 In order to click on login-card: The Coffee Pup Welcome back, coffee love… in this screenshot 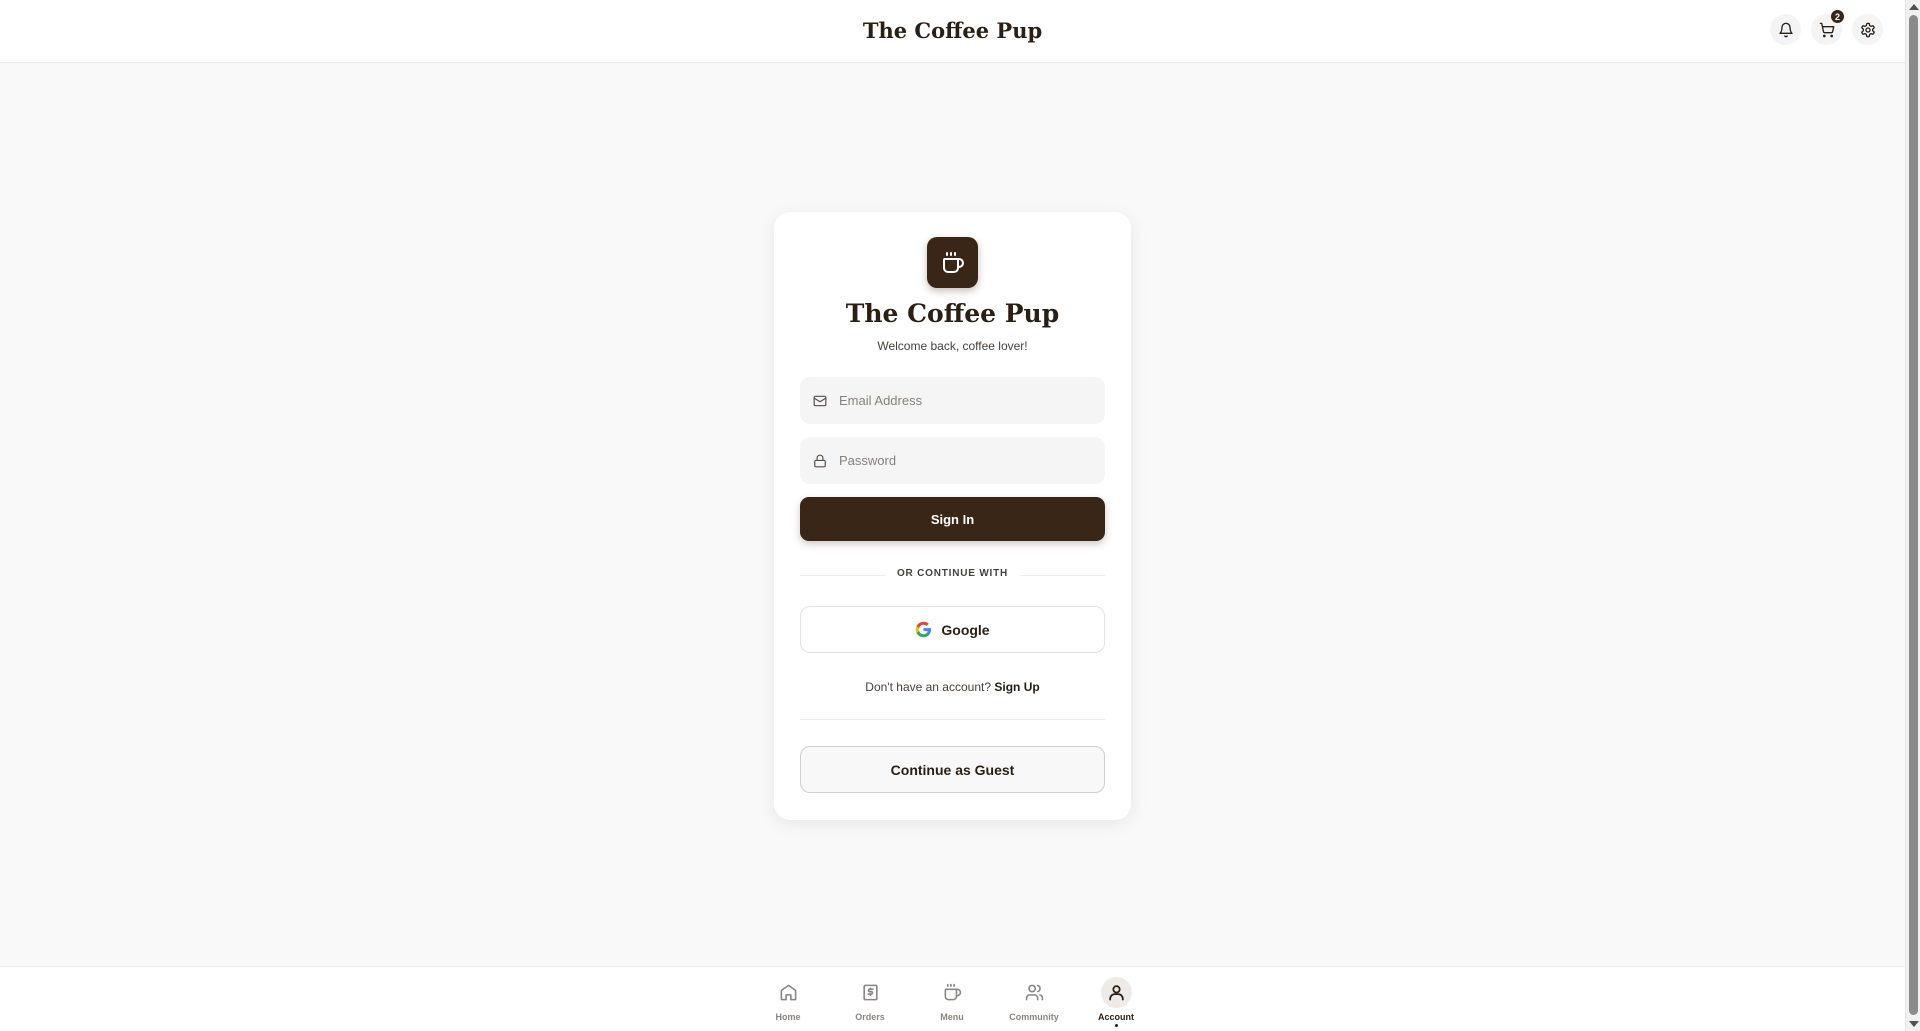, I will do `click(952, 516)`.